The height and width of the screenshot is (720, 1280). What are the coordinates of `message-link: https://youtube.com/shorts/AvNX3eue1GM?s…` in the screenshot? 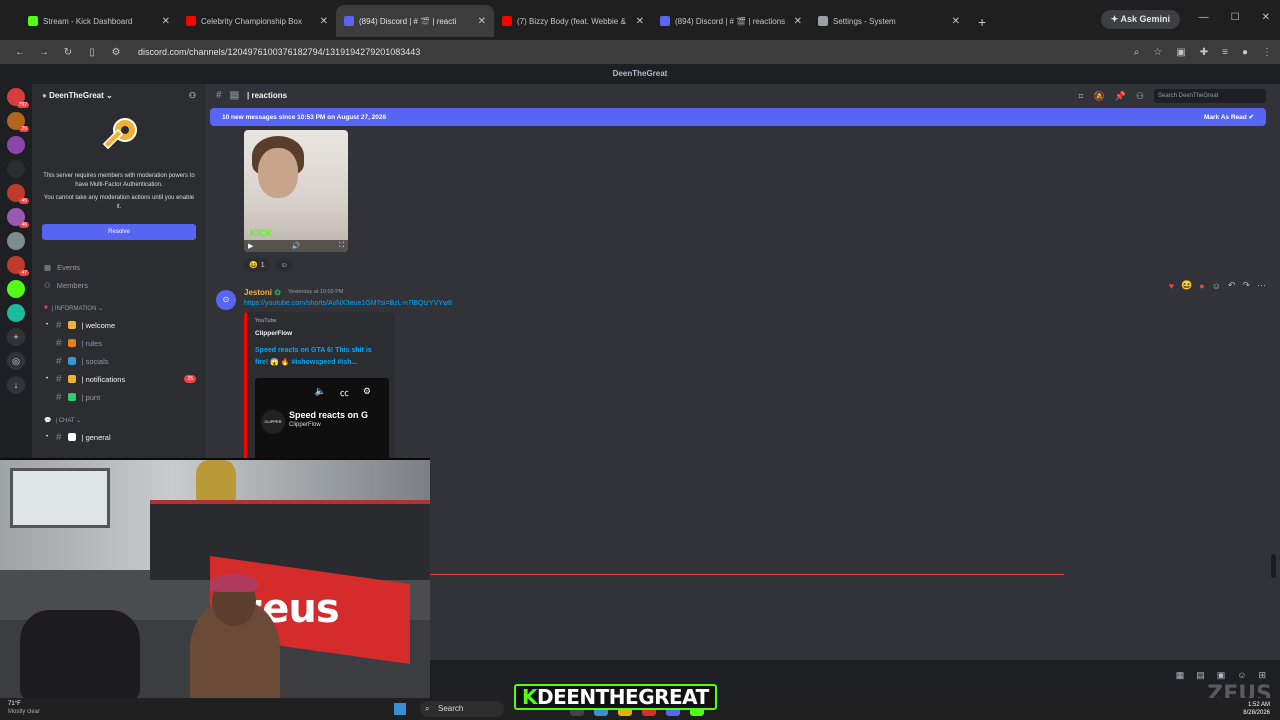 It's located at (348, 303).